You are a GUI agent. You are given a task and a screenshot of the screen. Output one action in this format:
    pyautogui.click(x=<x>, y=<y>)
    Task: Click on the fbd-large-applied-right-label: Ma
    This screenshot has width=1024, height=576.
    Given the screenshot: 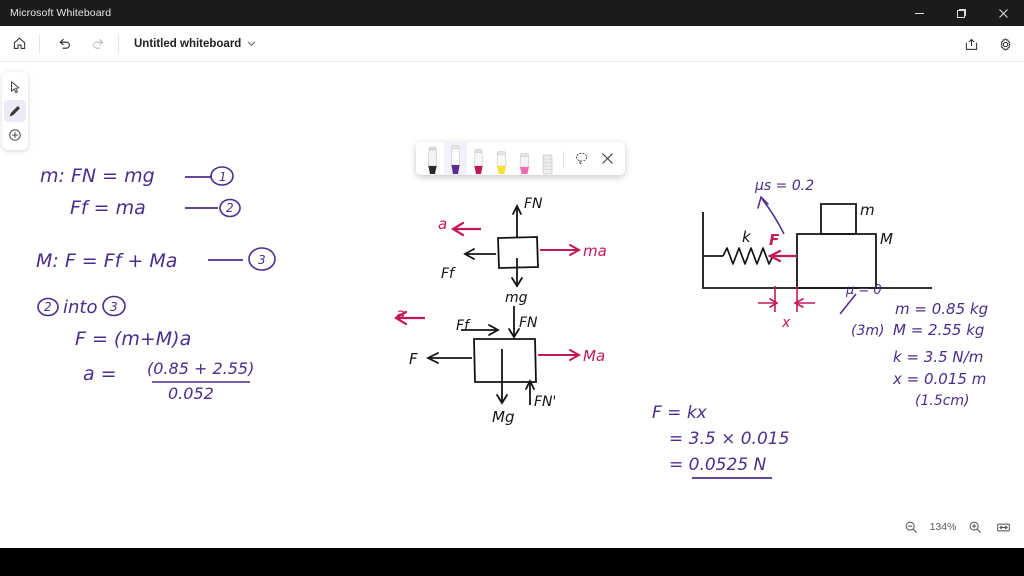 What is the action you would take?
    pyautogui.click(x=594, y=356)
    